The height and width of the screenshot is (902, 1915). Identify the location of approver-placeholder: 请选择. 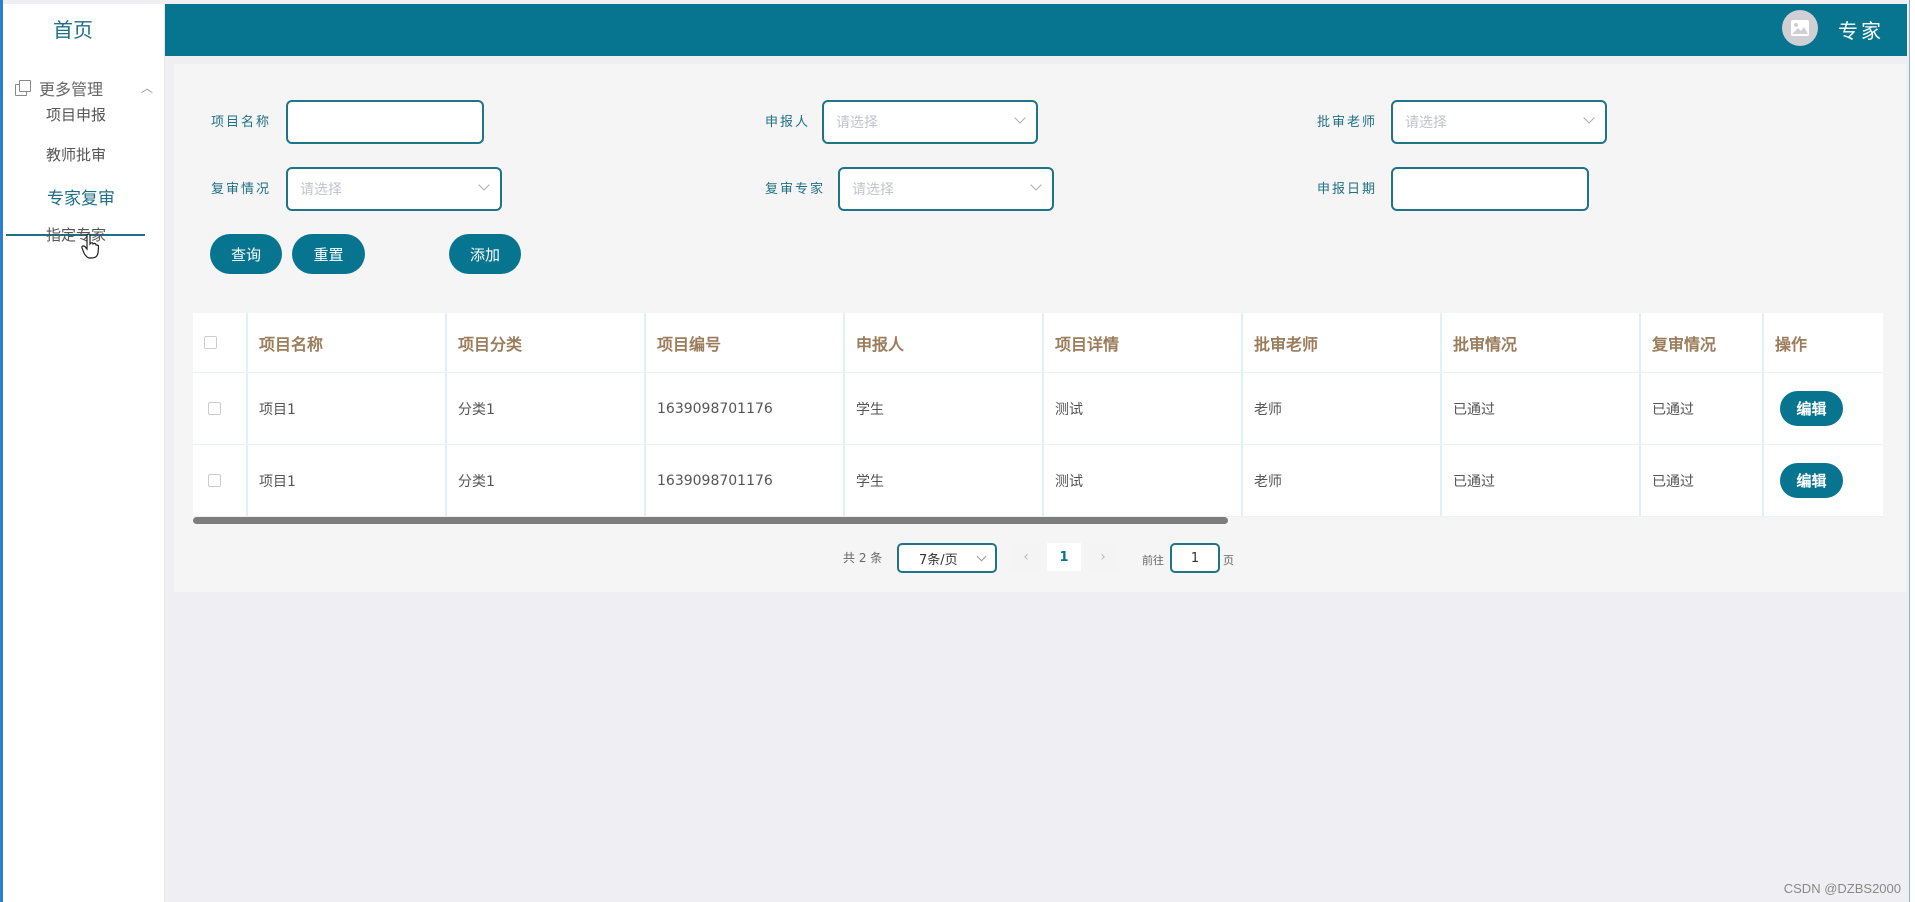
(1426, 123).